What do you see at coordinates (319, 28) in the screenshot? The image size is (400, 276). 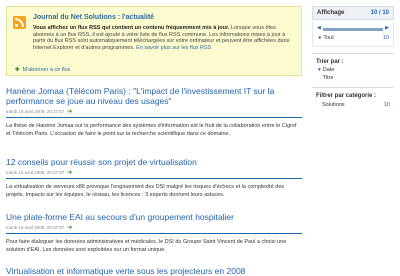 I see `slider-left-icon: ◀` at bounding box center [319, 28].